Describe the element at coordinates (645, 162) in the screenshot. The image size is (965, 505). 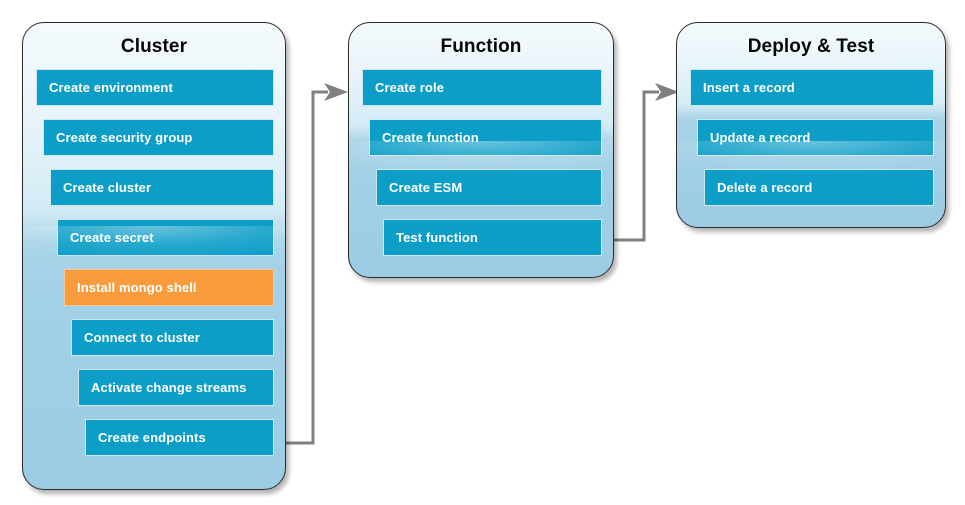
I see `connector-function-to-deploy` at that location.